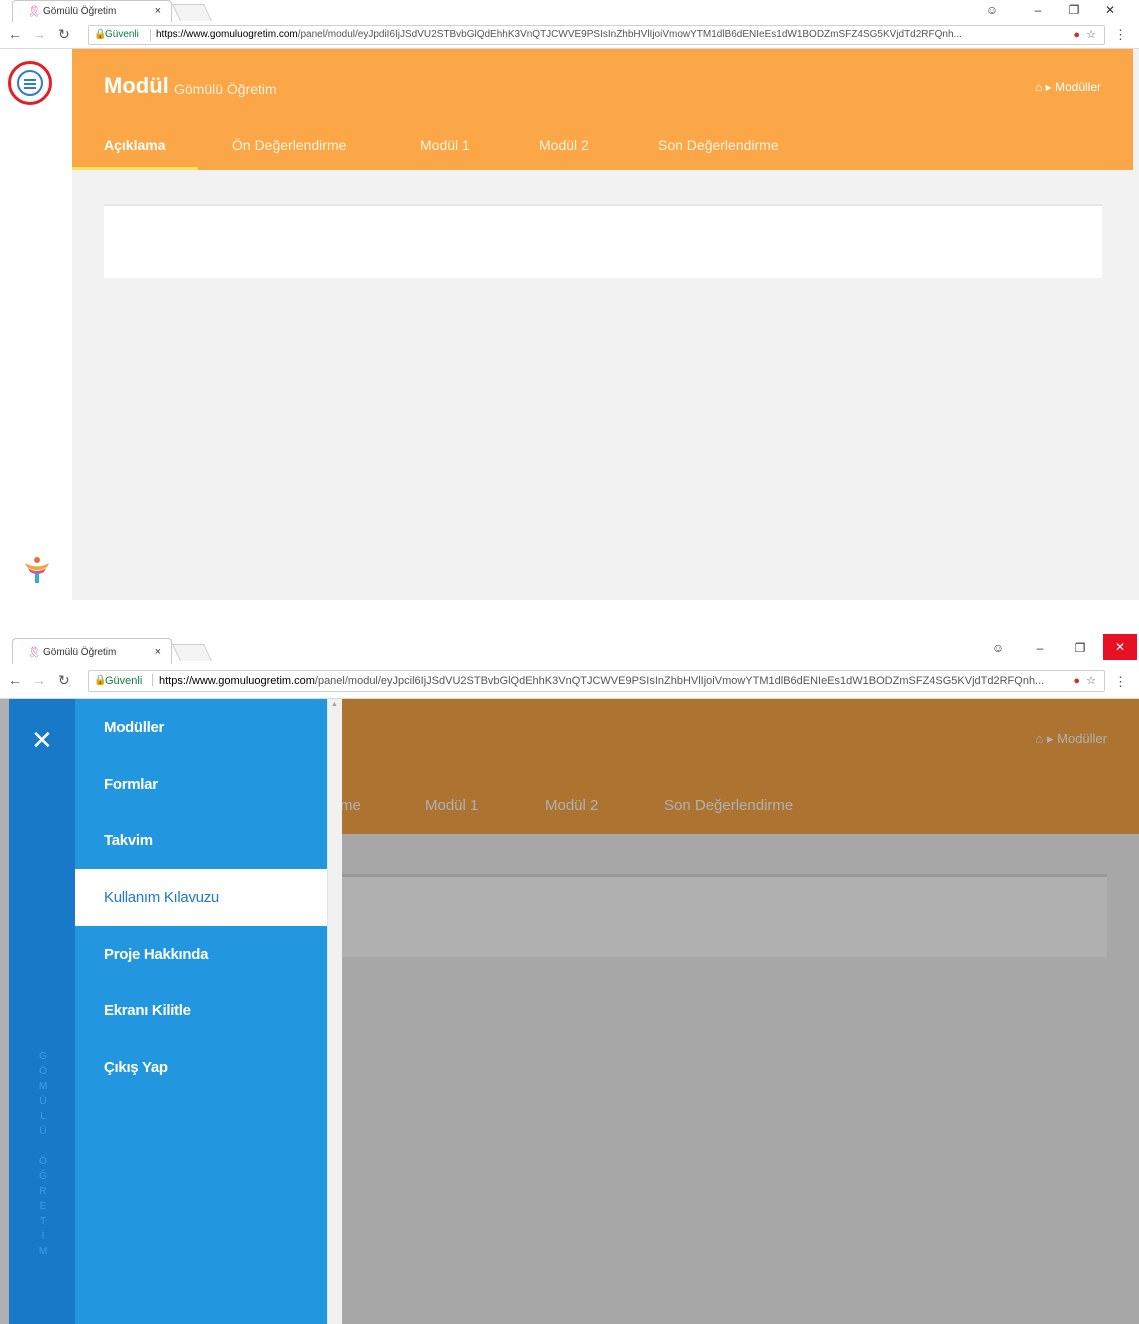 This screenshot has width=1139, height=1324. What do you see at coordinates (603, 241) in the screenshot?
I see `content-card` at bounding box center [603, 241].